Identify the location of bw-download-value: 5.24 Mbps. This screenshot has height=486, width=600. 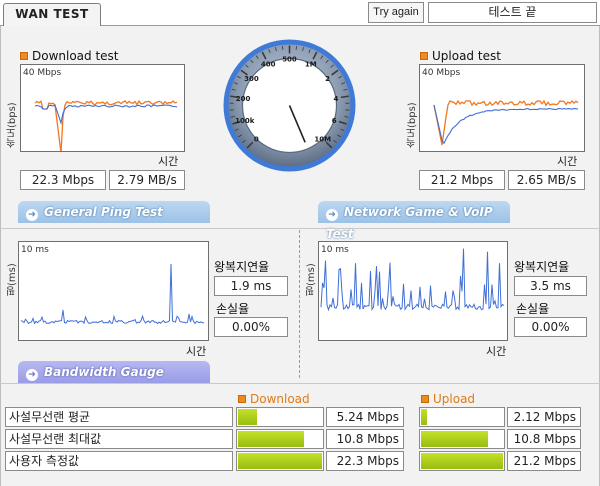
(365, 417).